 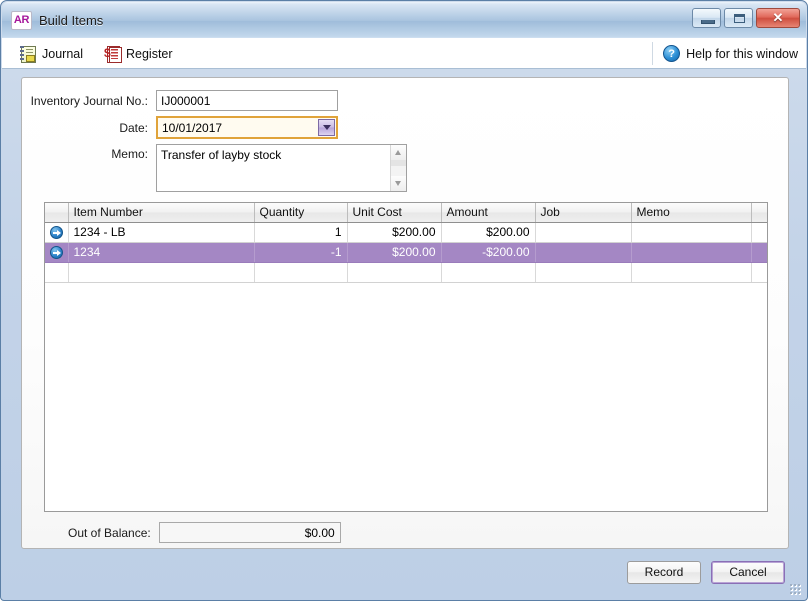 I want to click on close-icon: ✕, so click(x=778, y=17).